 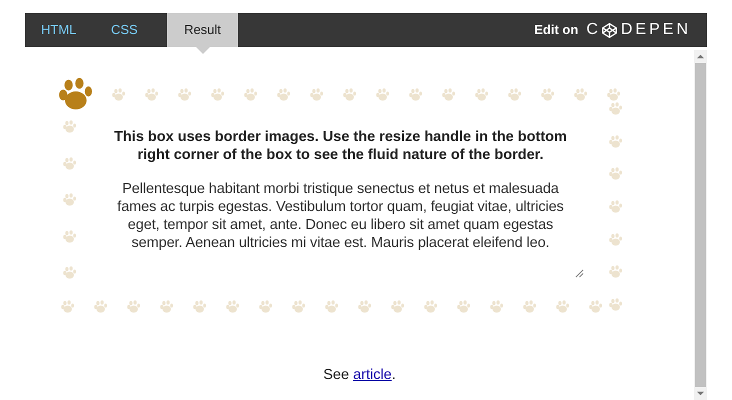 What do you see at coordinates (340, 146) in the screenshot?
I see `box-heading: This box uses border images. Use the resize handle in the bottom right corner of the box to see the fluid nature of the border.` at bounding box center [340, 146].